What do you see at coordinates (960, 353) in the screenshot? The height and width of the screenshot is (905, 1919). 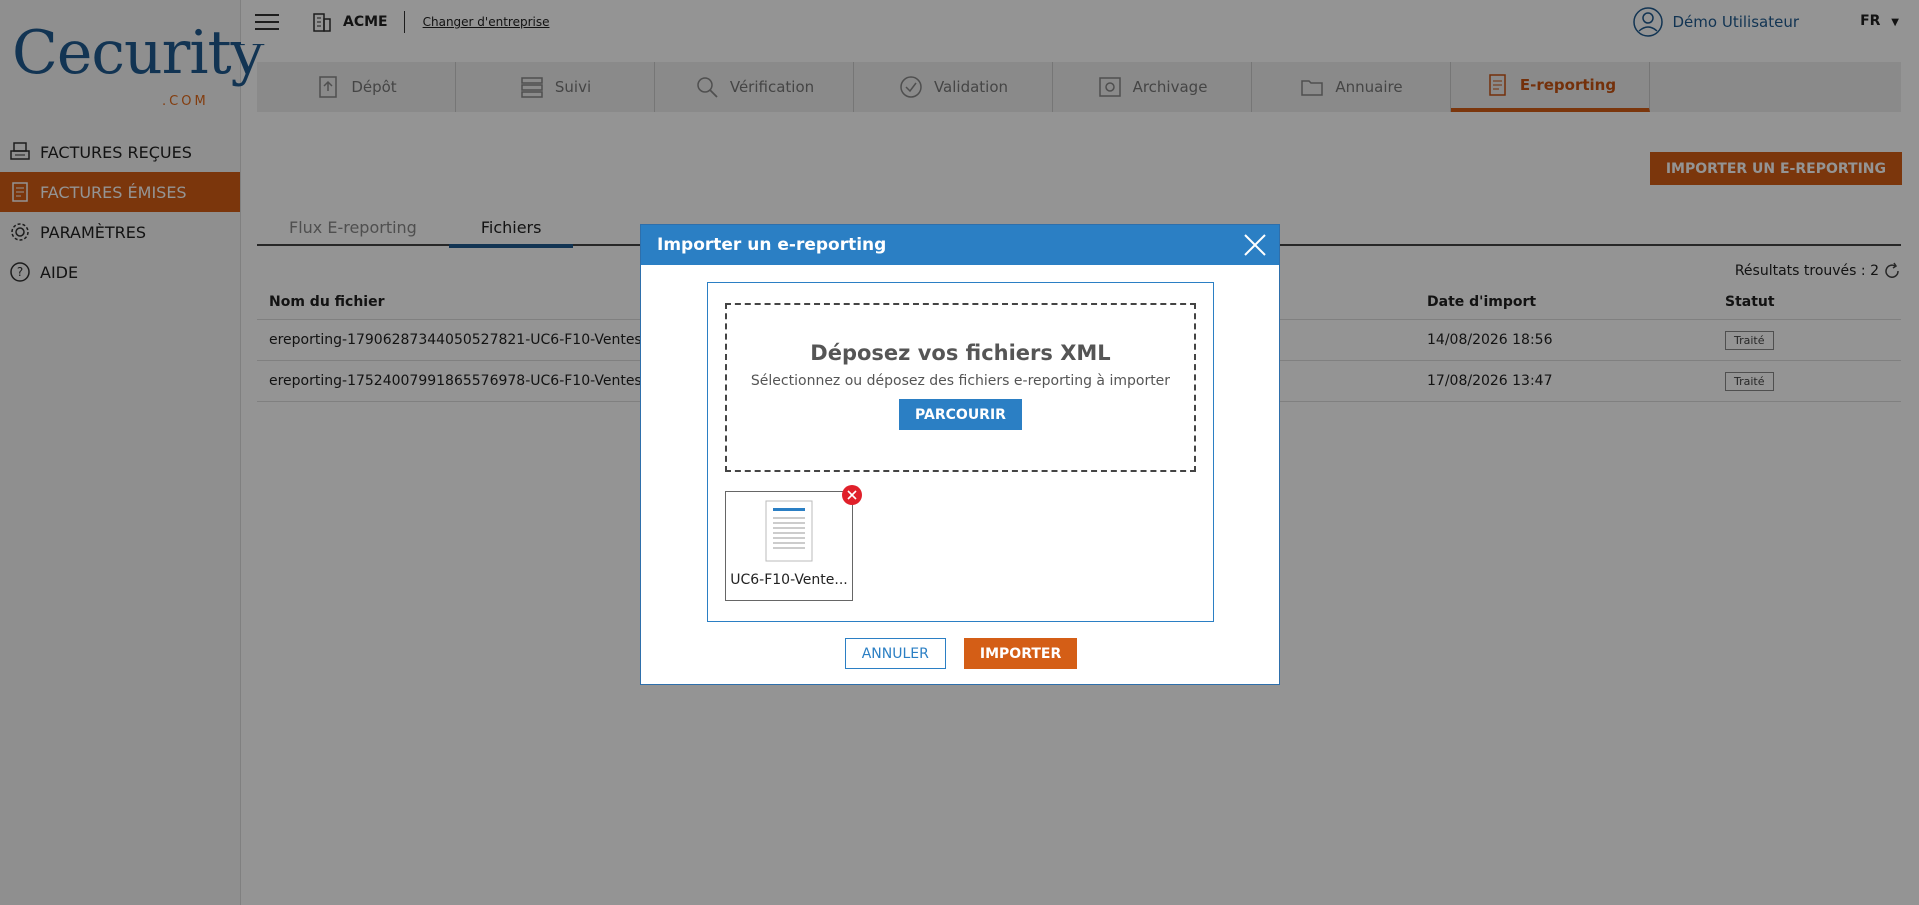 I see `dropzone-title: Déposez vos fichiers XML` at bounding box center [960, 353].